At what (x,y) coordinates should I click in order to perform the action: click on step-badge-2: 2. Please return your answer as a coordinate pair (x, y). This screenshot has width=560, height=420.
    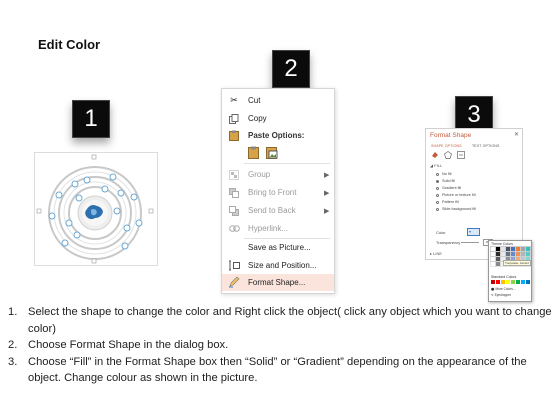
    Looking at the image, I should click on (291, 69).